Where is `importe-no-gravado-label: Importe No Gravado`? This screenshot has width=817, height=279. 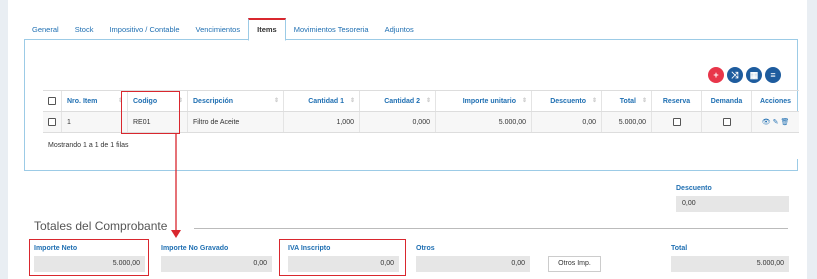
importe-no-gravado-label: Importe No Gravado is located at coordinates (195, 248).